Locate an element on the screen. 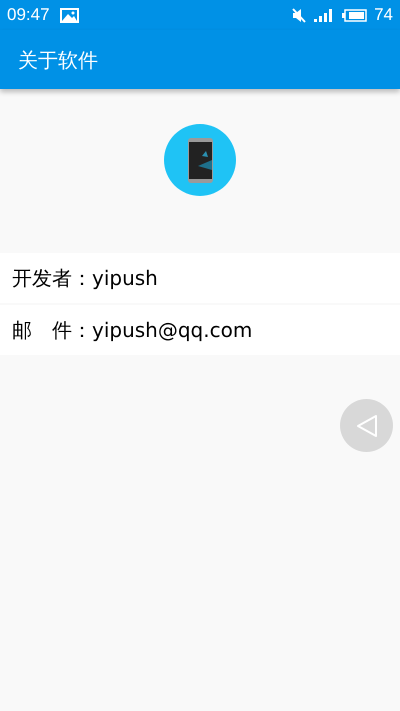 The height and width of the screenshot is (711, 400). app-logo-icon is located at coordinates (200, 160).